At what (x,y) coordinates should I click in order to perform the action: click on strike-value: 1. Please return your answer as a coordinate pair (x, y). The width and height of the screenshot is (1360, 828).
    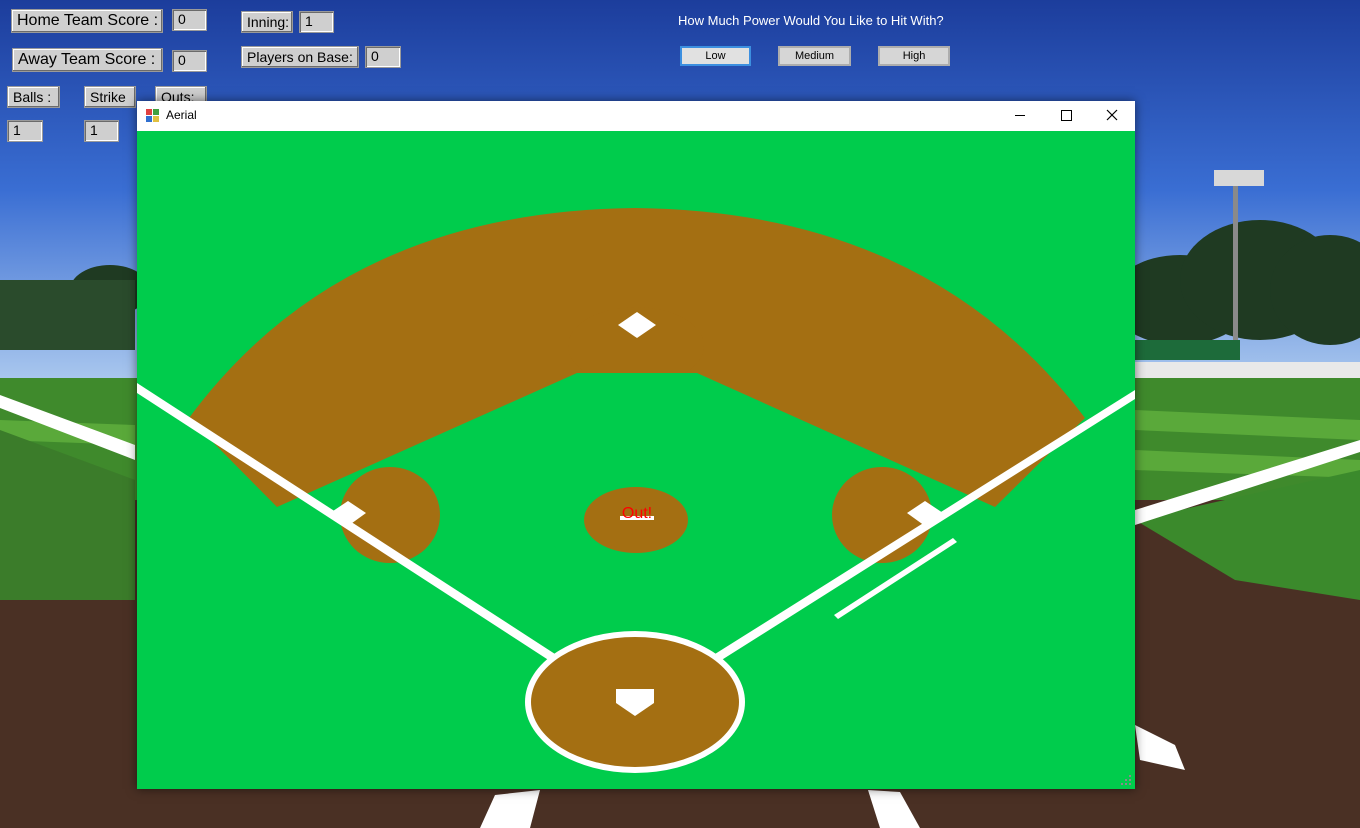
    Looking at the image, I should click on (101, 131).